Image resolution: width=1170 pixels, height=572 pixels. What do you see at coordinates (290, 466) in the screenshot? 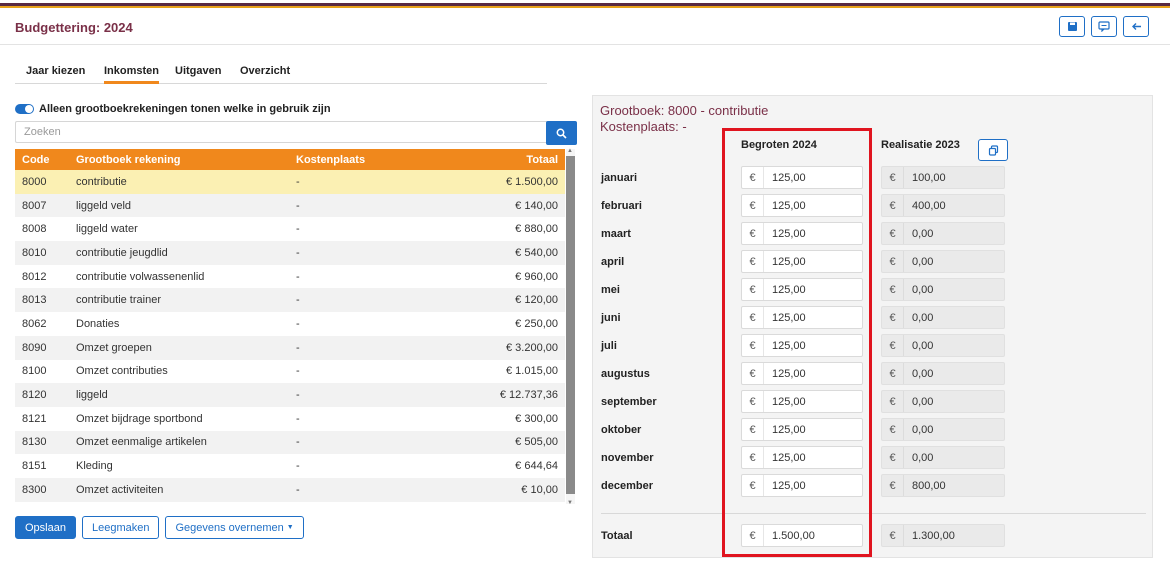
I see `table-row: 8151 Kleding - € 644,64` at bounding box center [290, 466].